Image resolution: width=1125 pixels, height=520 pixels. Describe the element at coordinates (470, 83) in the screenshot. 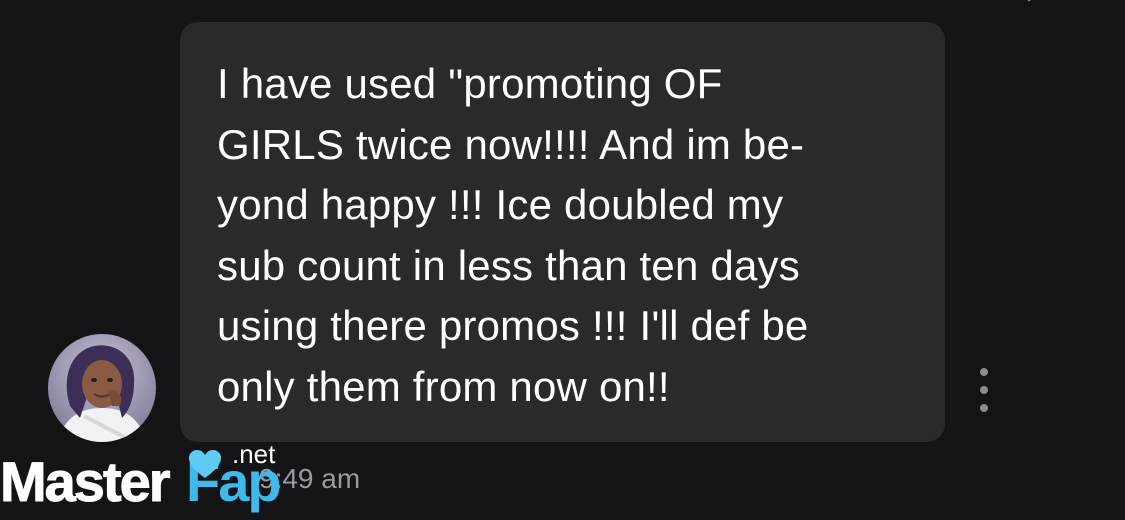

I see `message-line: I have used "promoting OF` at that location.